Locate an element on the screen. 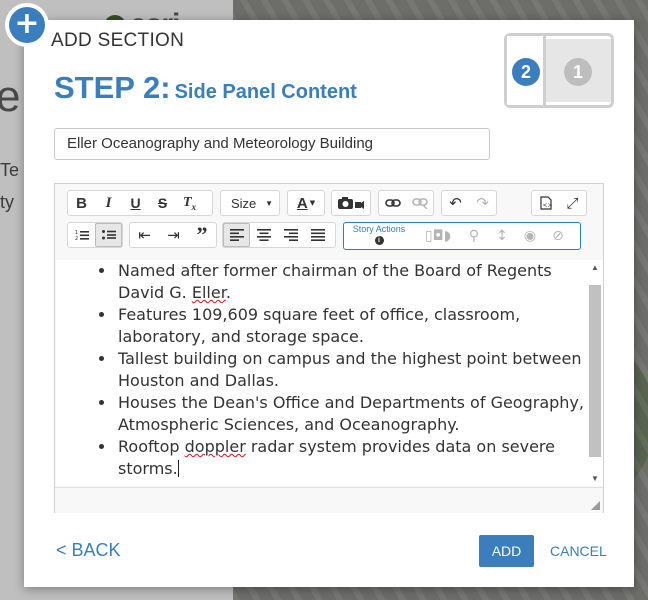  blockquote-icon: ” is located at coordinates (202, 235).